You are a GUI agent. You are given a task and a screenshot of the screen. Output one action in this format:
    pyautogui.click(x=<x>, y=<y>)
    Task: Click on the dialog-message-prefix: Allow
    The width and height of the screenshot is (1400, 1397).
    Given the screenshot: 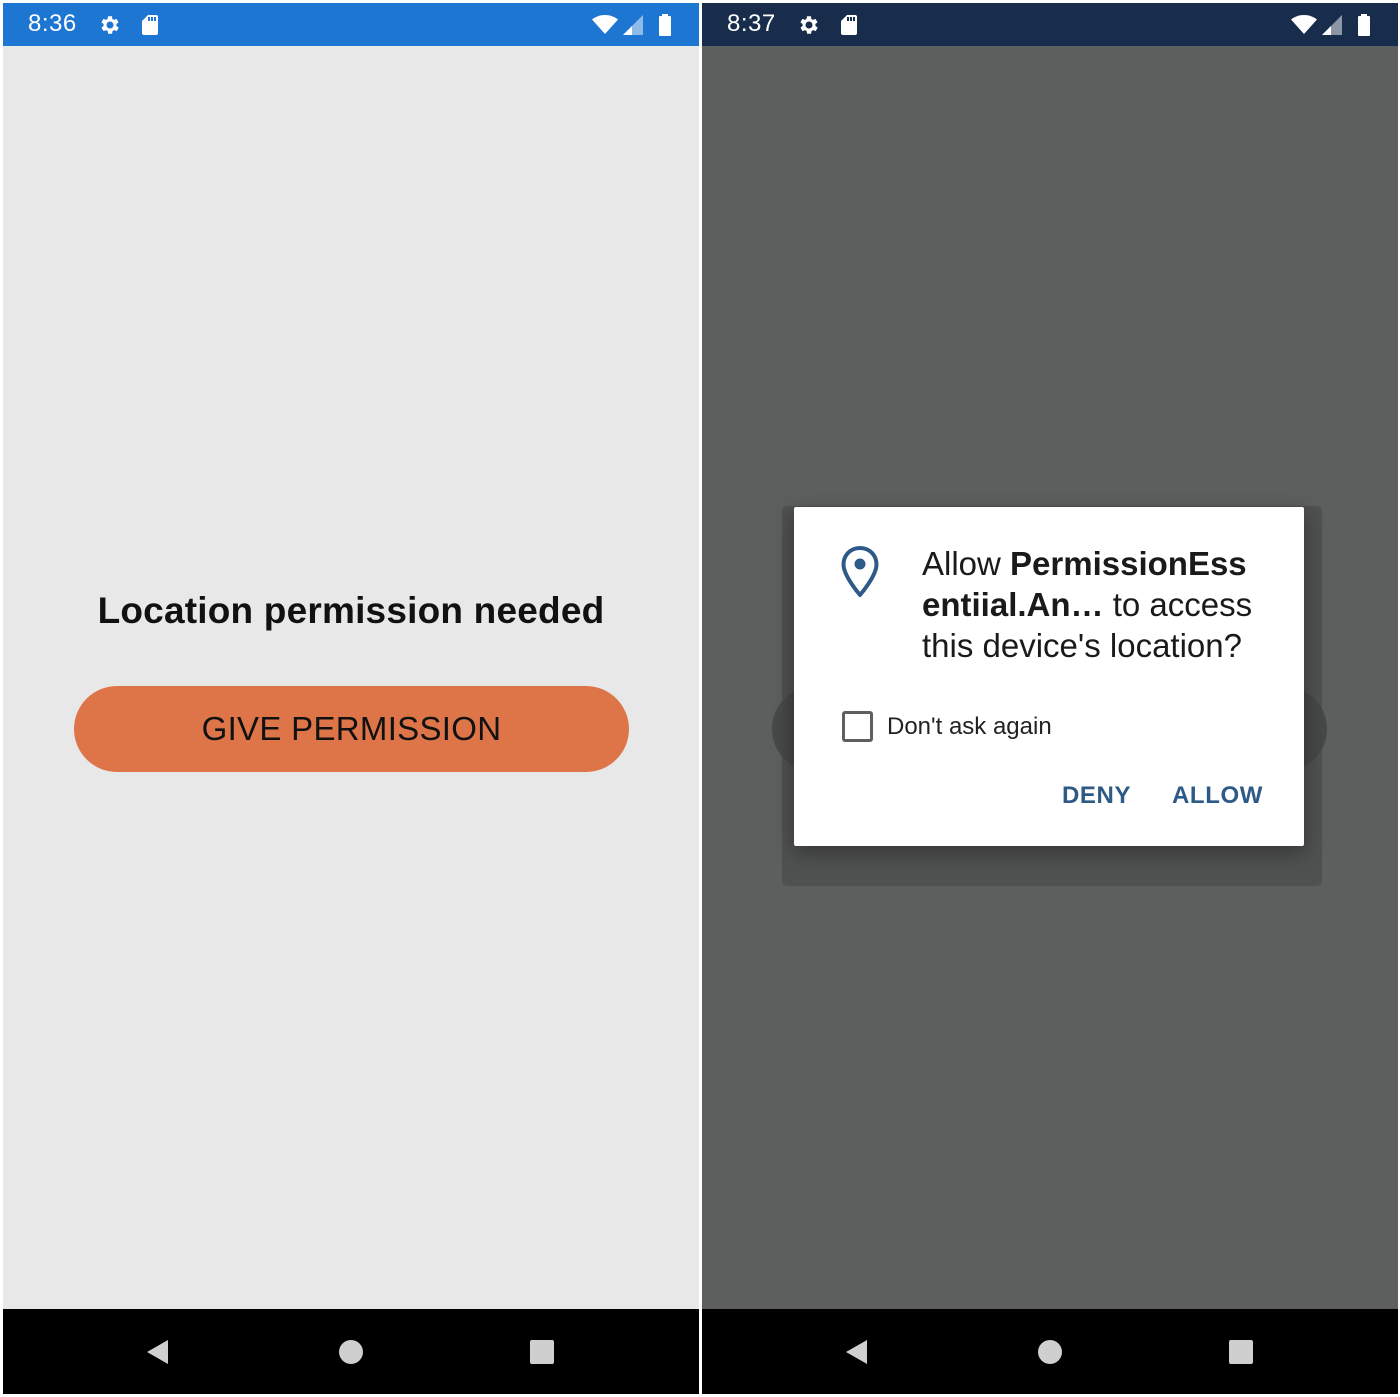 What is the action you would take?
    pyautogui.click(x=966, y=563)
    